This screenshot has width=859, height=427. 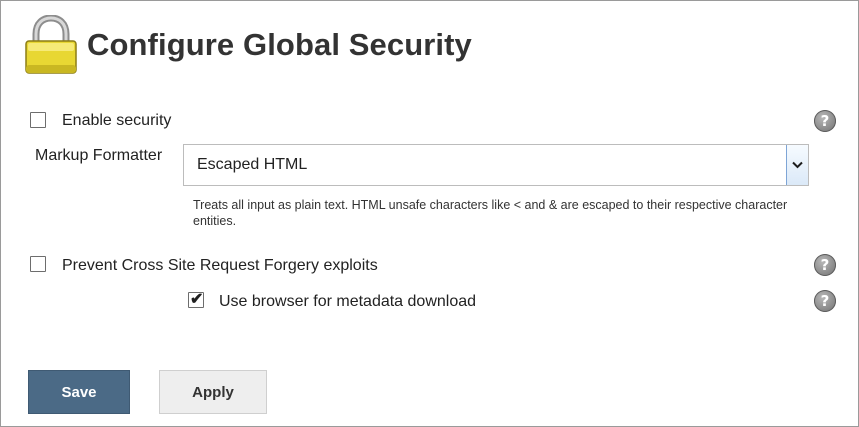 What do you see at coordinates (825, 265) in the screenshot?
I see `help-icon-csrf: ?` at bounding box center [825, 265].